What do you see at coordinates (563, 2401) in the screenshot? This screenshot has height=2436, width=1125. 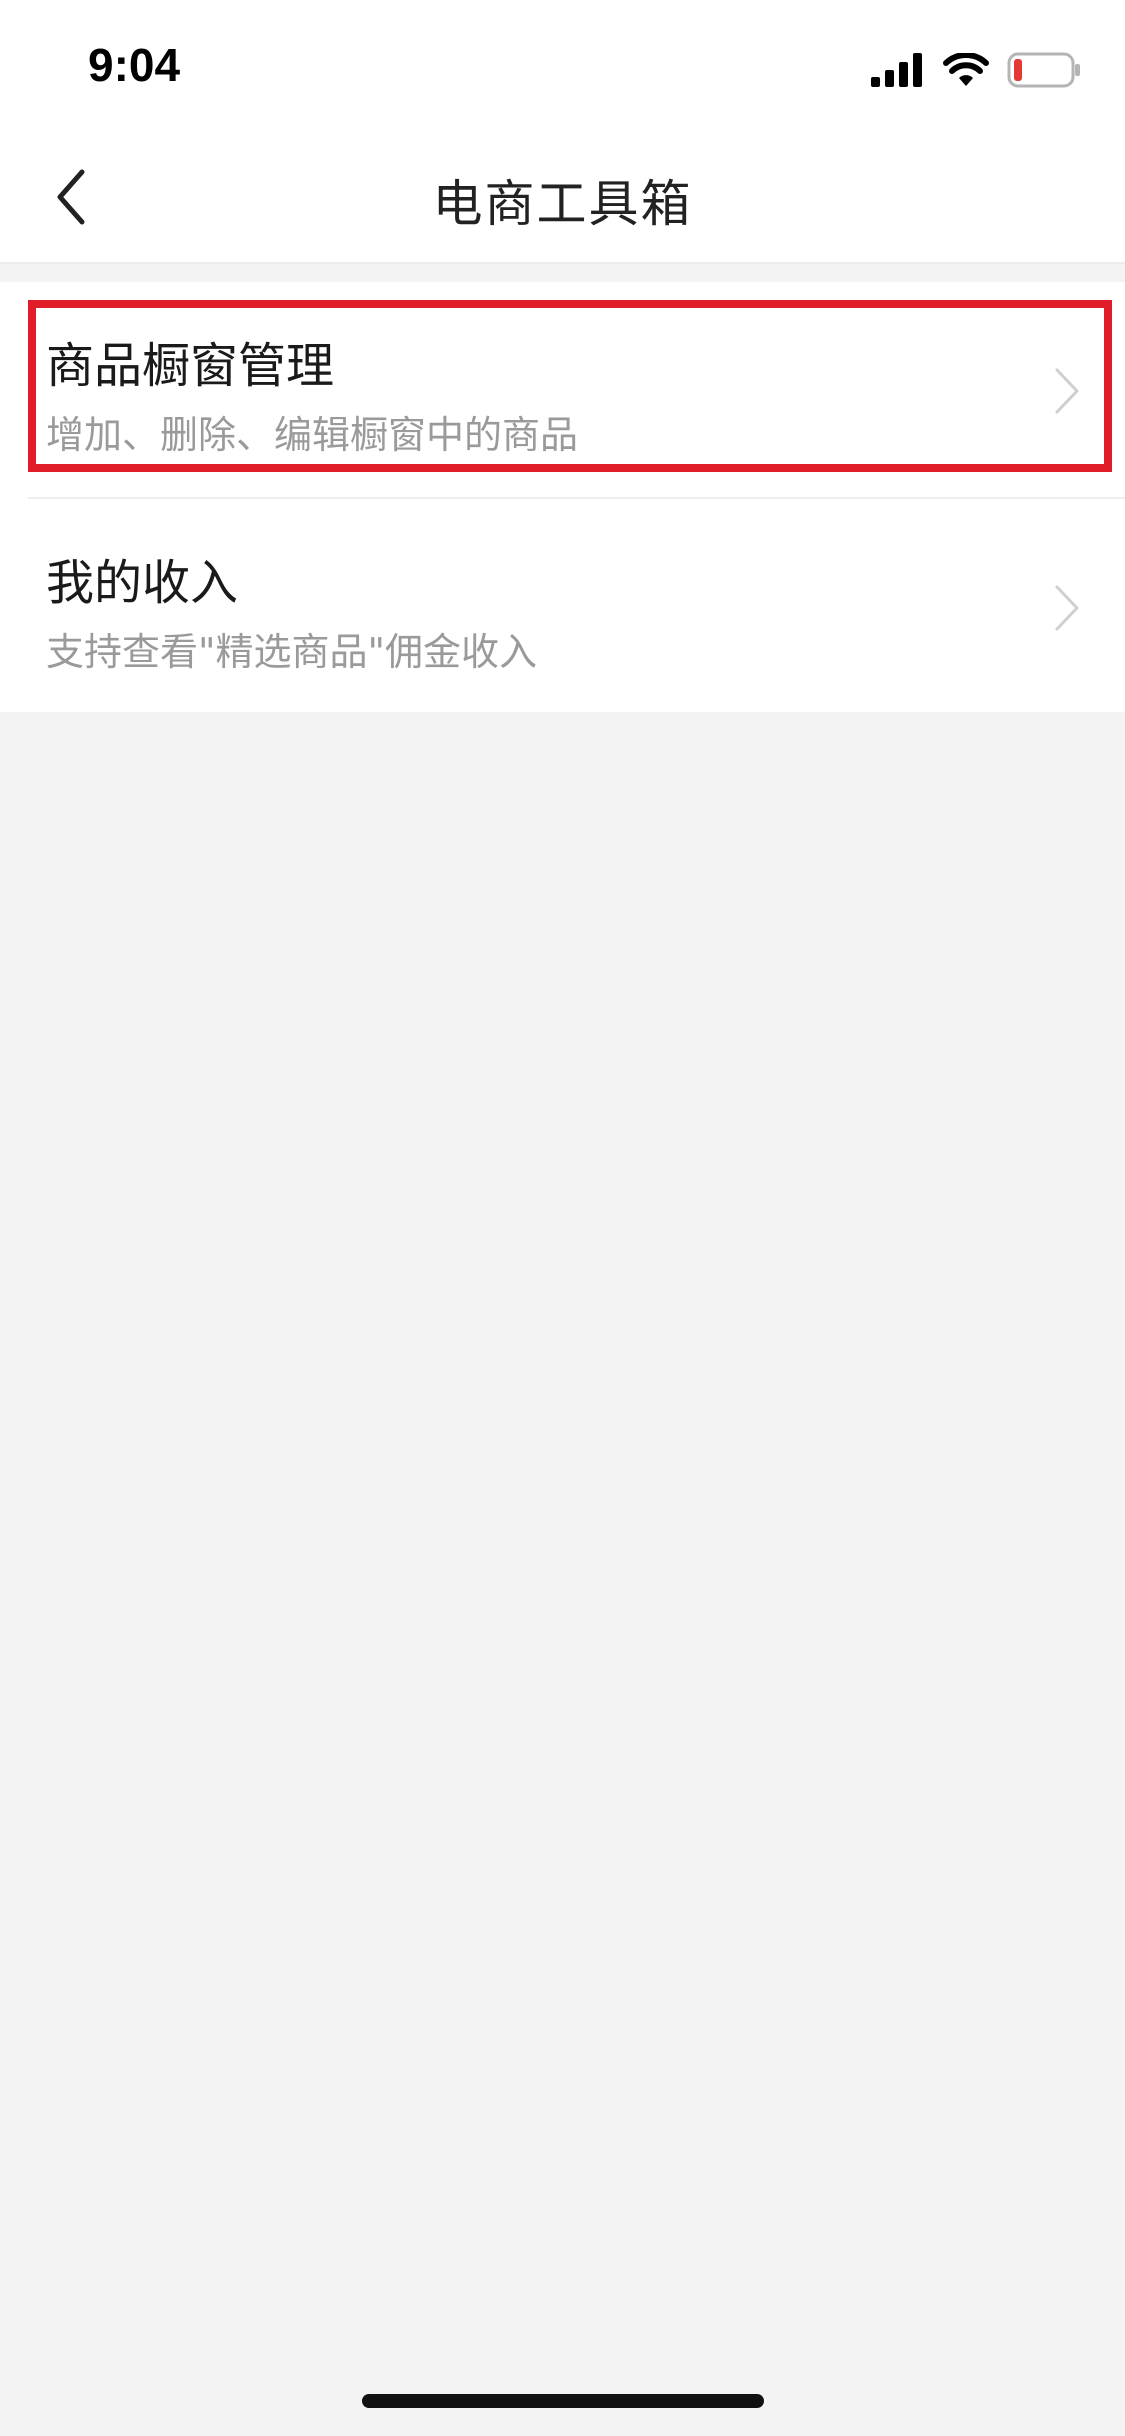 I see `home-indicator` at bounding box center [563, 2401].